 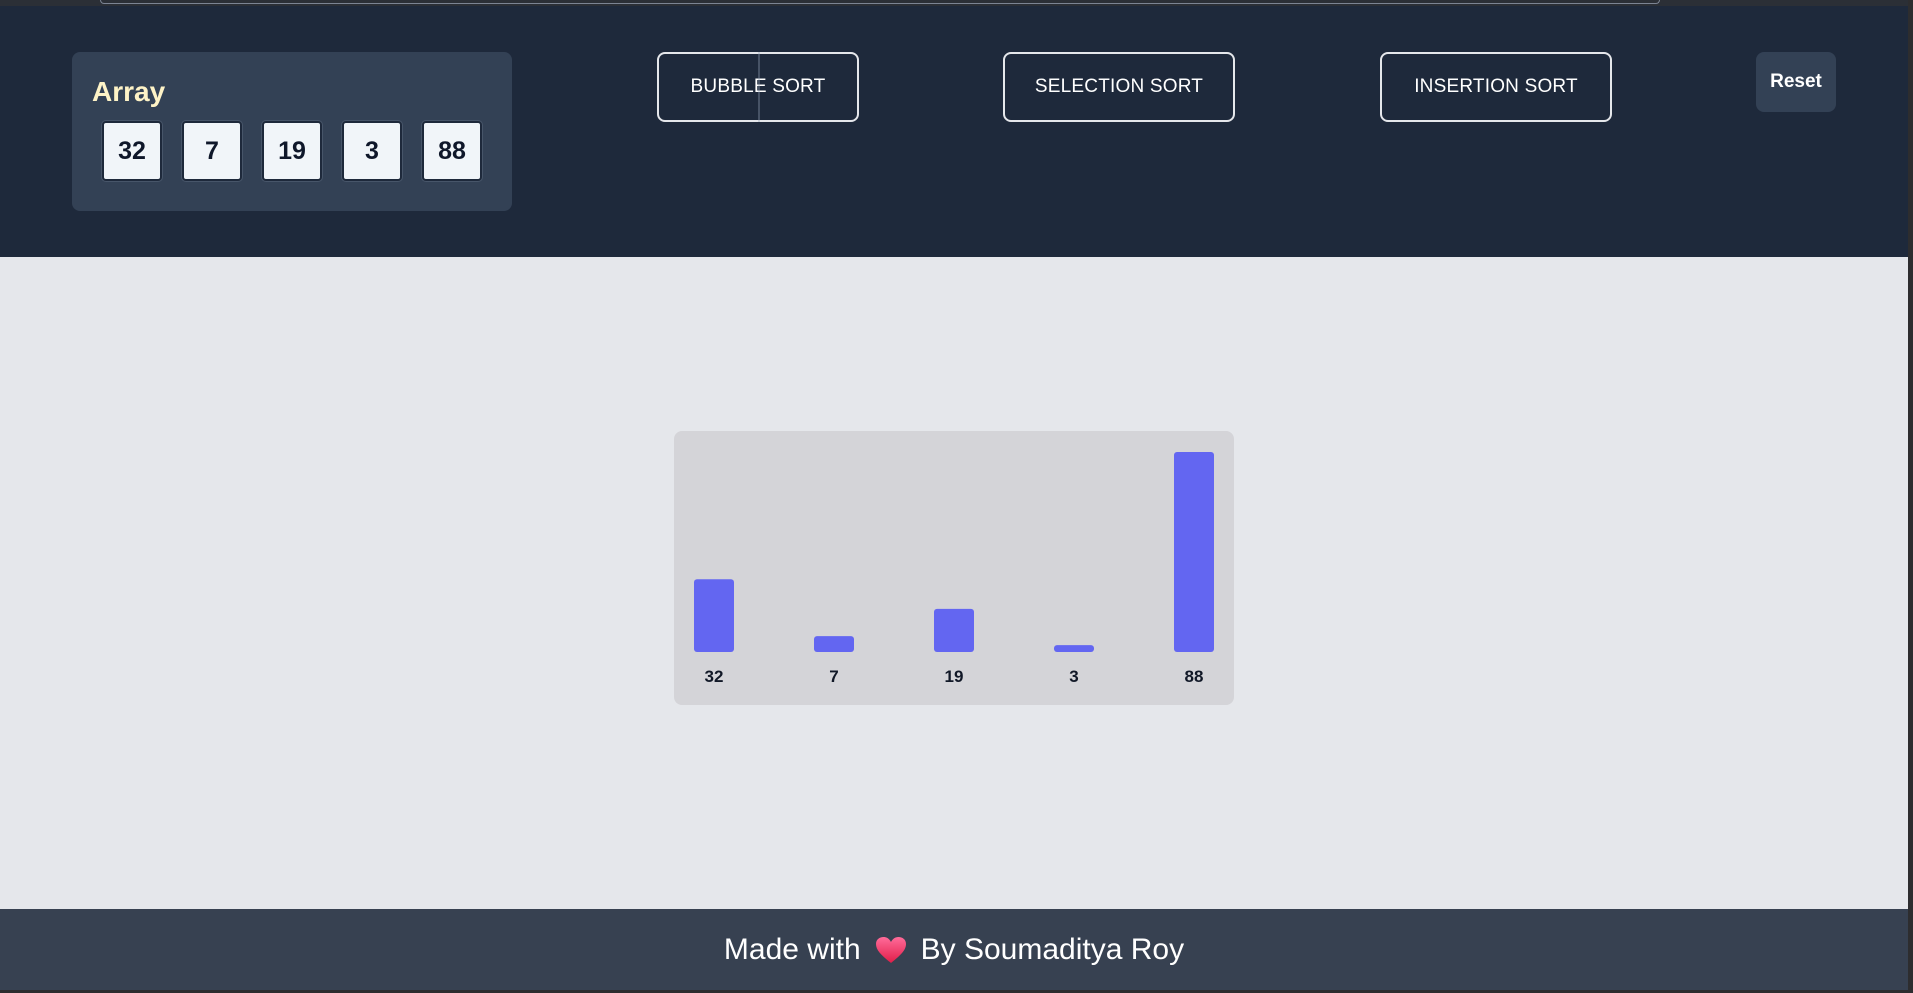 What do you see at coordinates (792, 949) in the screenshot?
I see `footer-text-before: Made with` at bounding box center [792, 949].